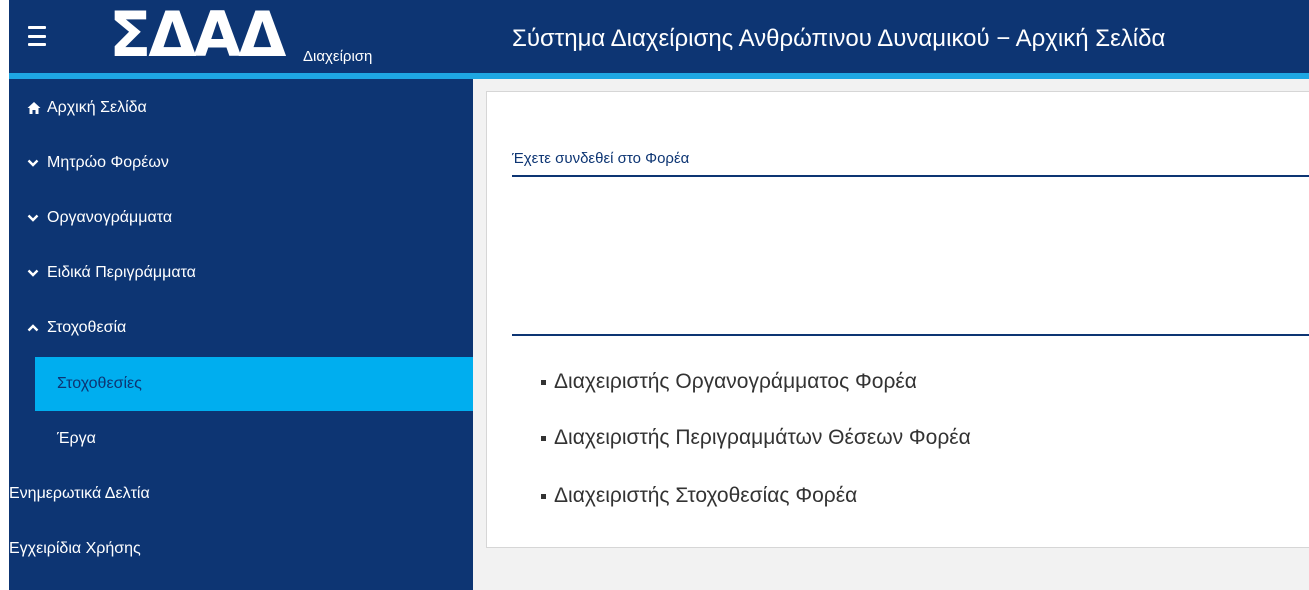  I want to click on app-logo: ΣΔΑΔ, so click(197, 35).